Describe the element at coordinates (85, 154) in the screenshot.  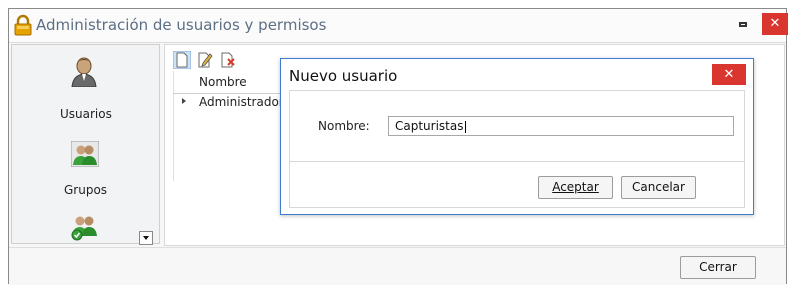
I see `group-icon` at that location.